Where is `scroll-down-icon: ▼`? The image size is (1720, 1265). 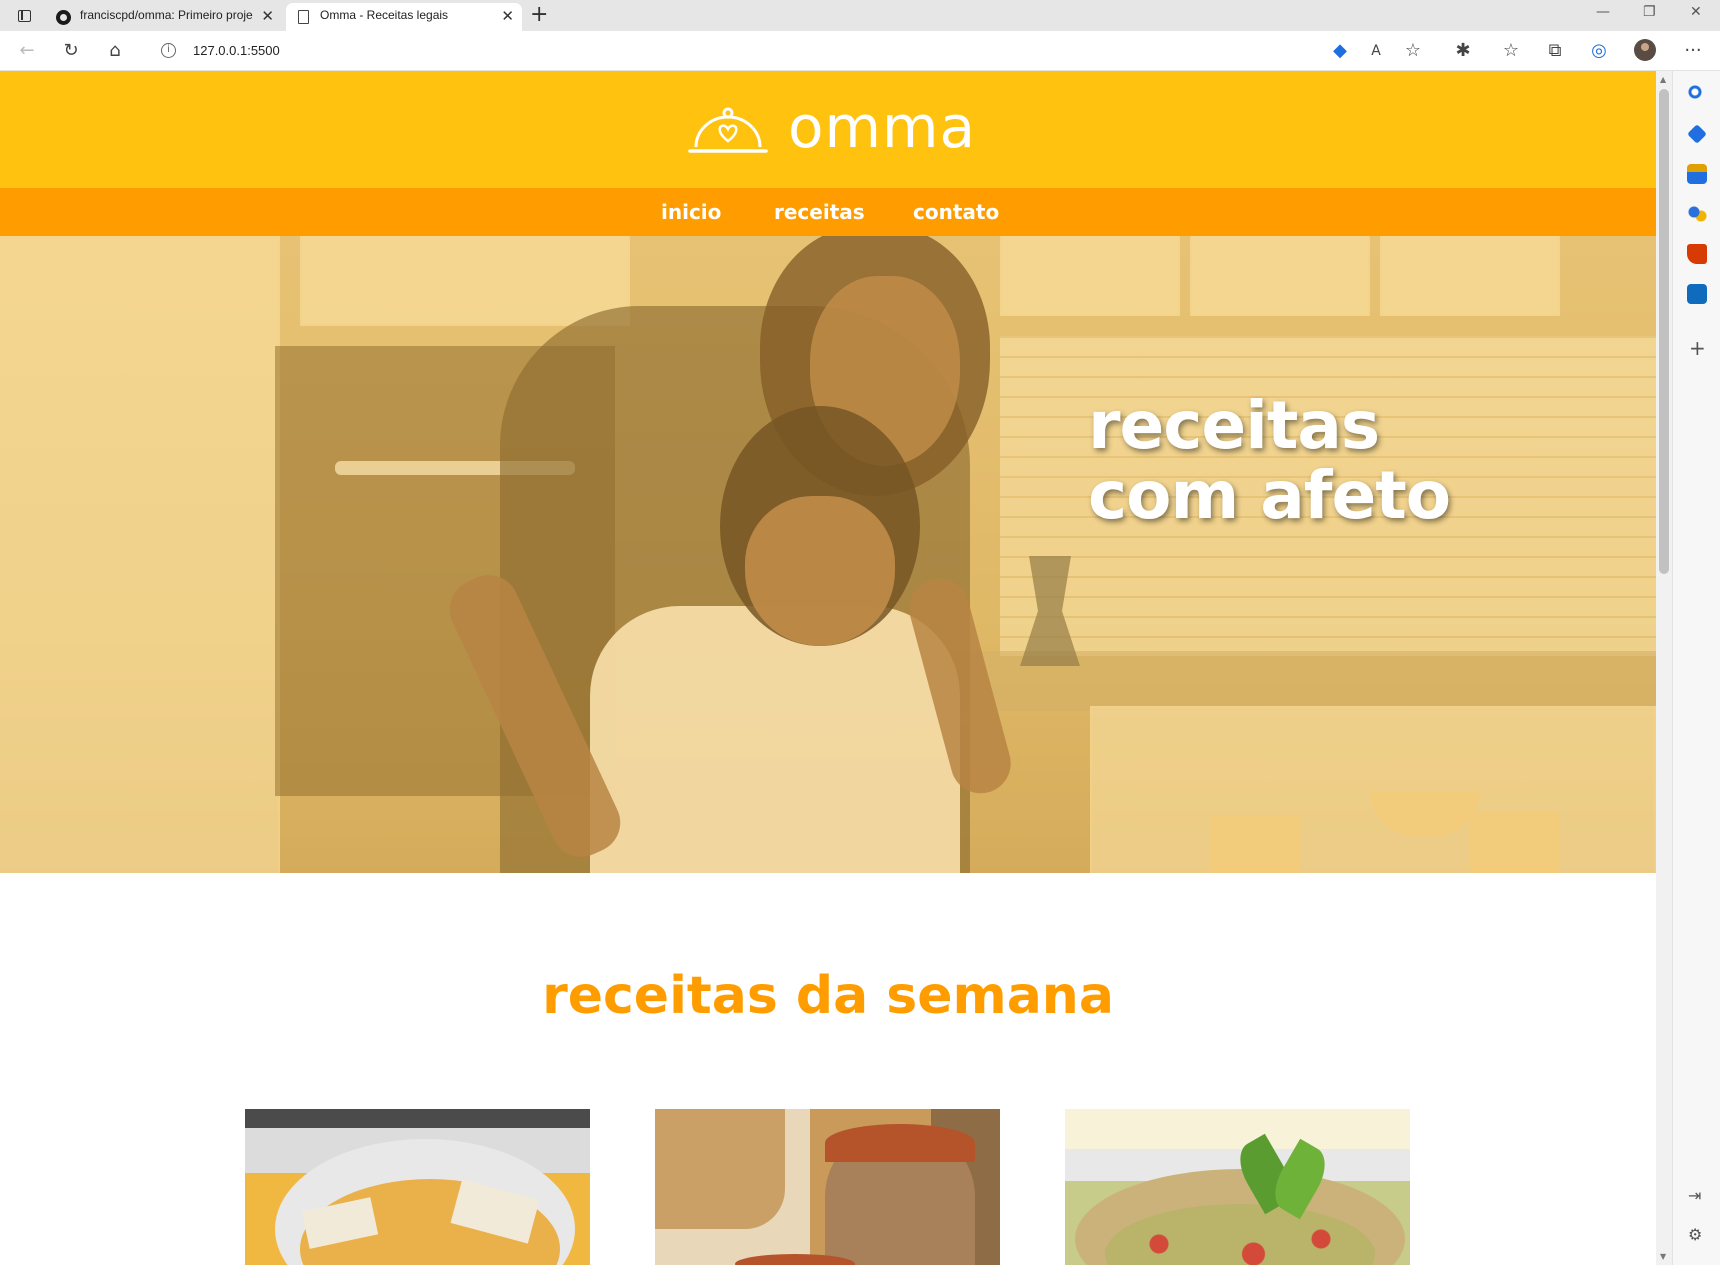
scroll-down-icon: ▼ is located at coordinates (1663, 1256).